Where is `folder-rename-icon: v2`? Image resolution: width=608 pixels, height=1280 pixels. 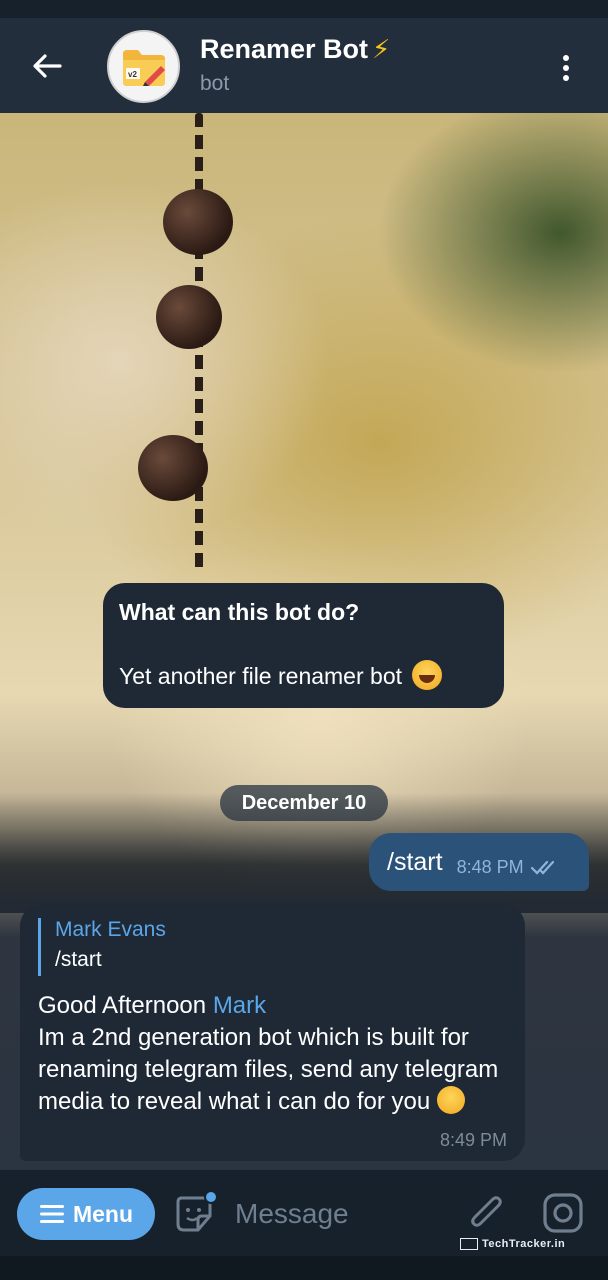
folder-rename-icon: v2 is located at coordinates (143, 67).